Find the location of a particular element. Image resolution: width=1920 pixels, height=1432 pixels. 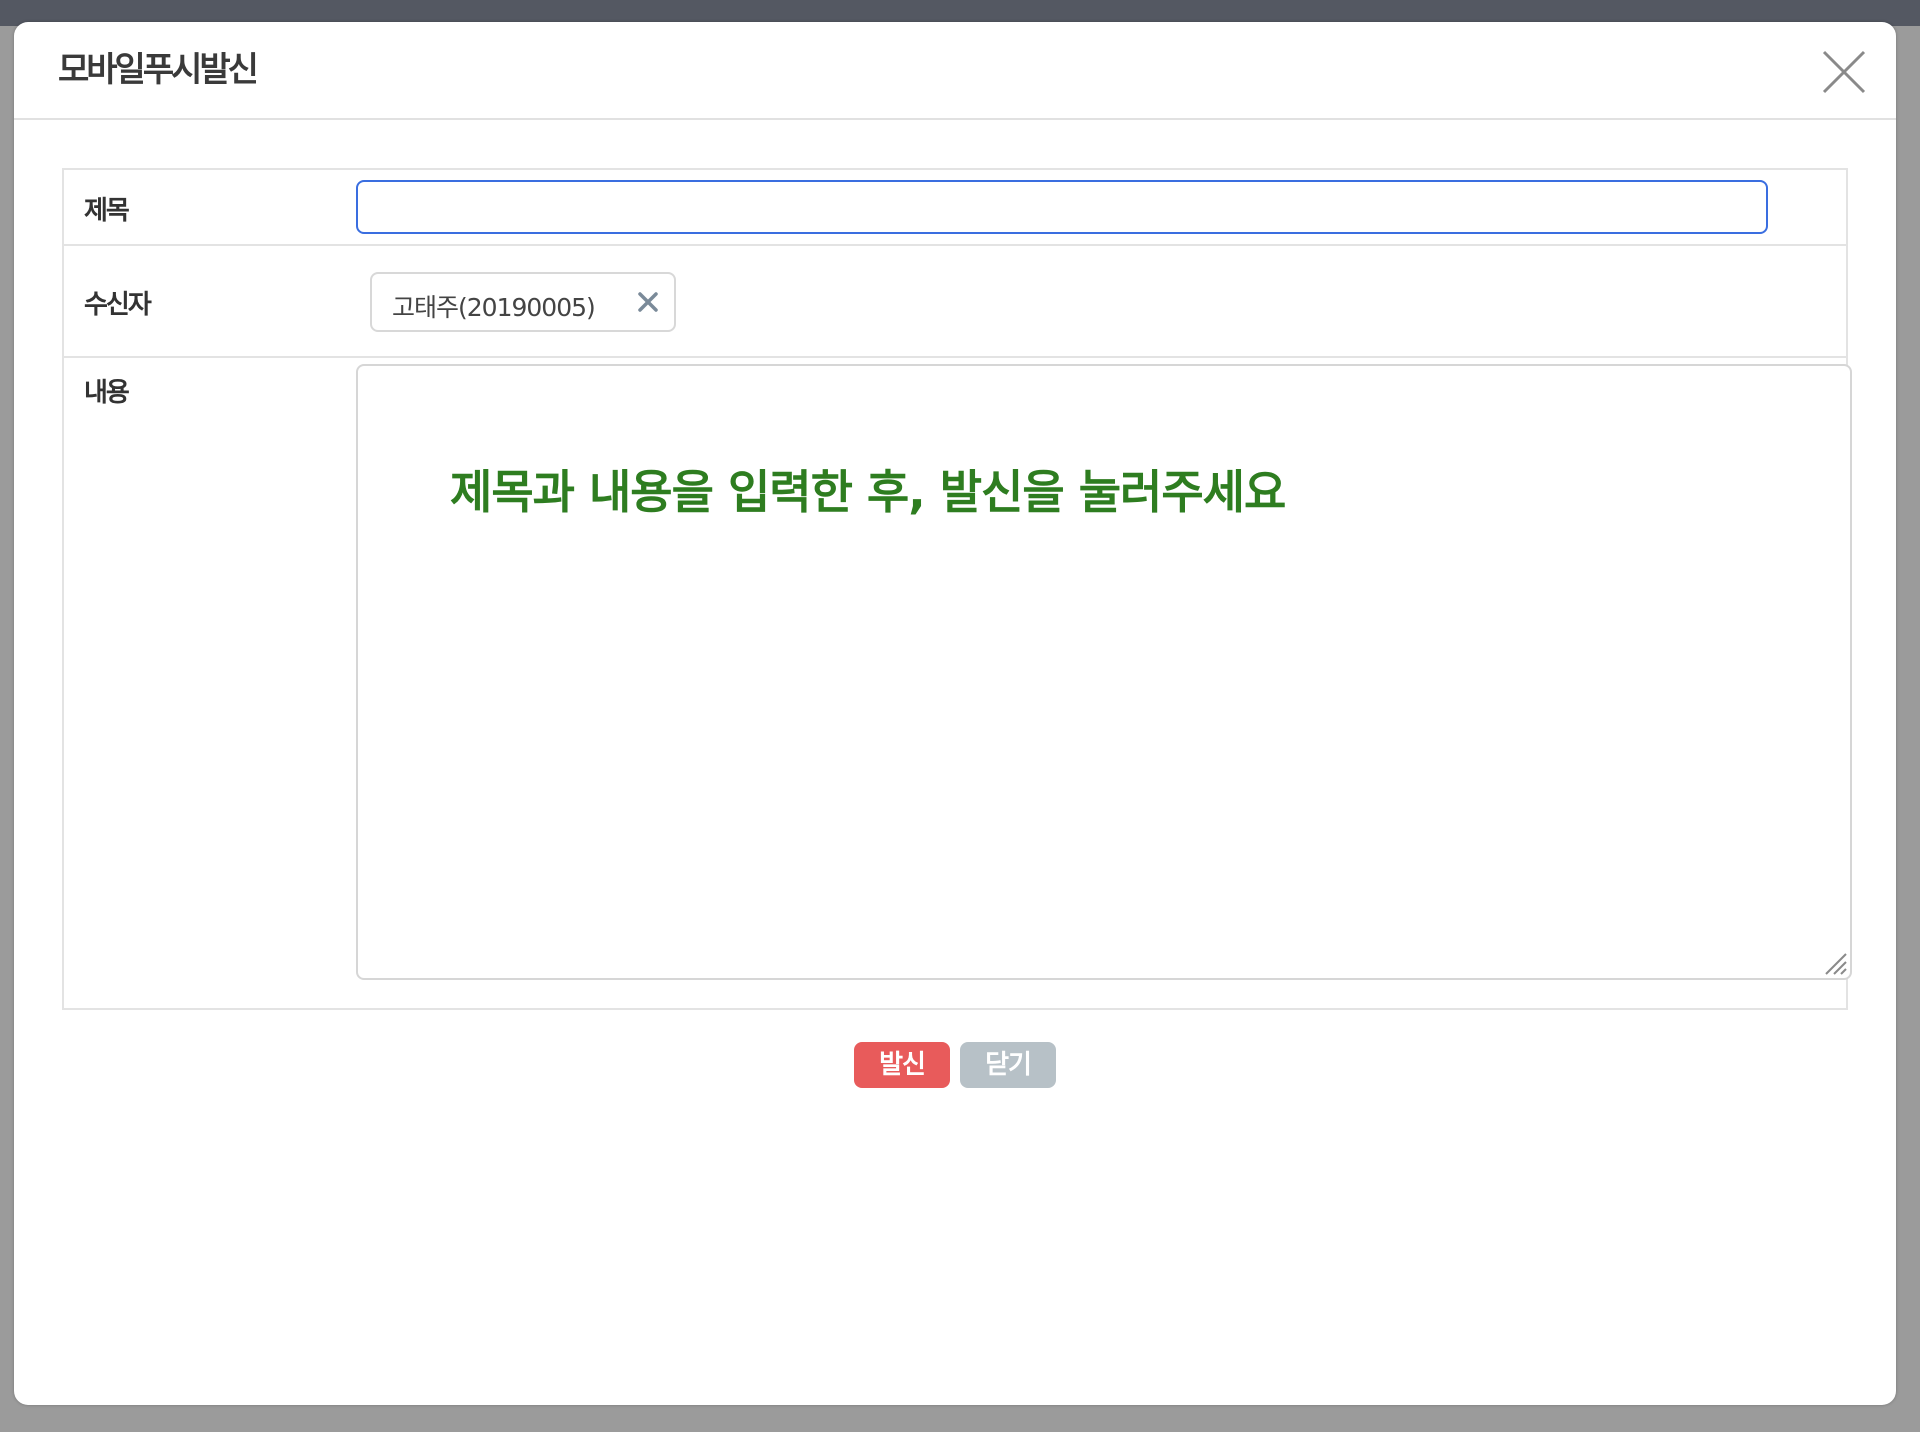

recipient-tag: 고태주(20190005) is located at coordinates (523, 302).